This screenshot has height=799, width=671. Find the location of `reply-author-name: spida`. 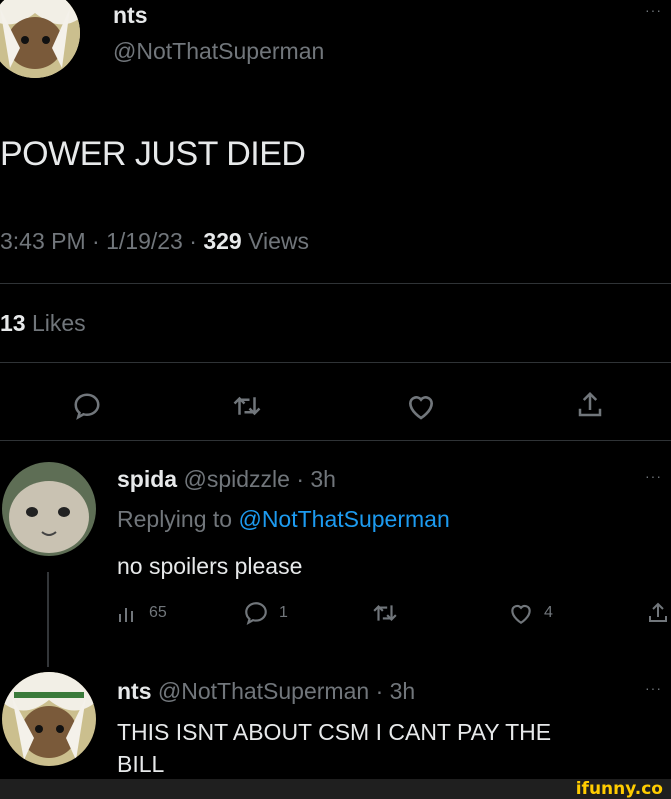

reply-author-name: spida is located at coordinates (147, 479).